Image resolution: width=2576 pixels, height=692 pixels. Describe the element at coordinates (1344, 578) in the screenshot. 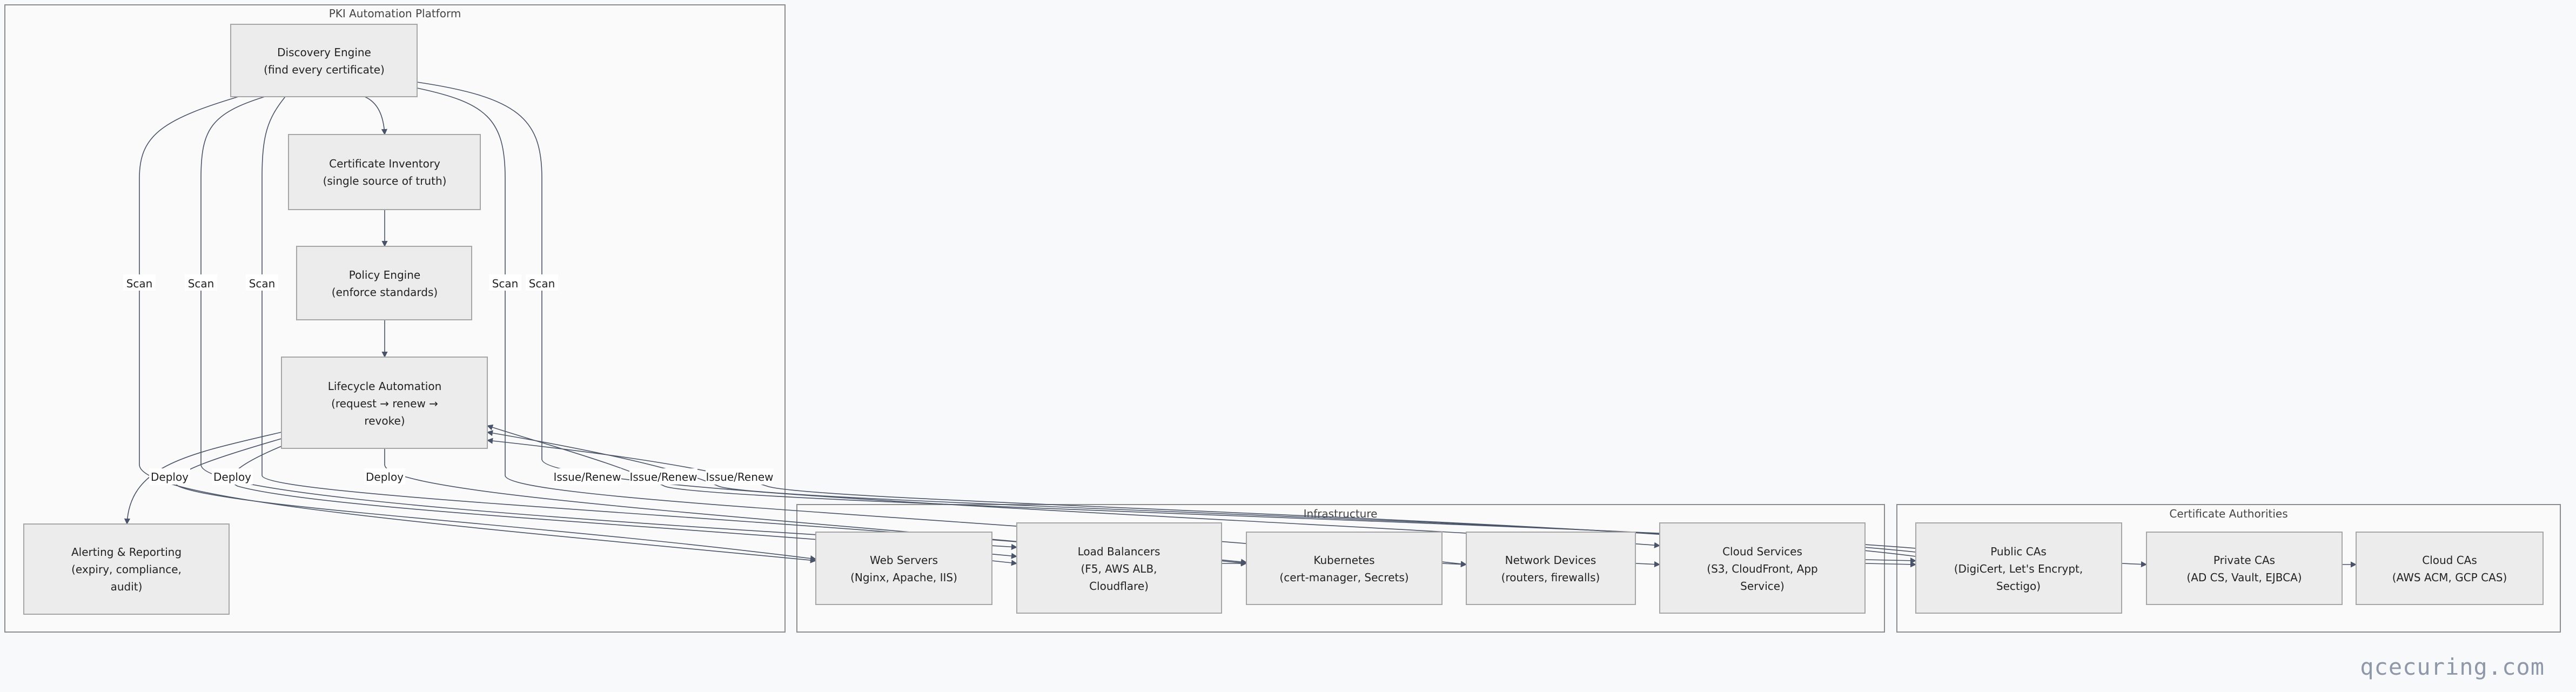

I see `node-kubernetes-line-2: (cert-manager, Secrets)` at that location.